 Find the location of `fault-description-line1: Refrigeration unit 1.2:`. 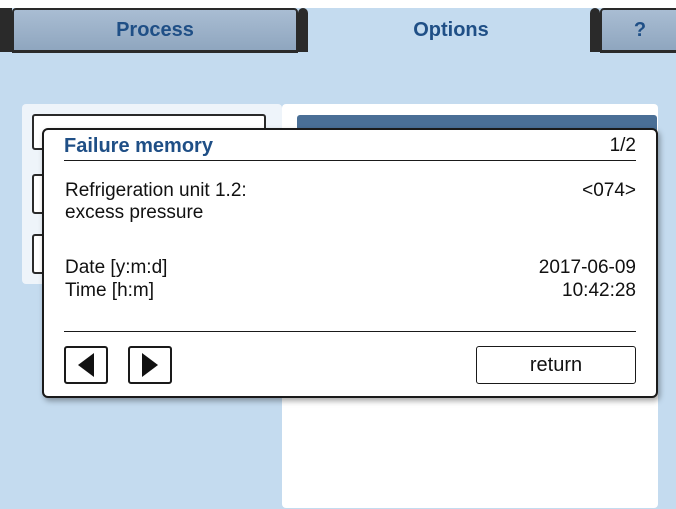

fault-description-line1: Refrigeration unit 1.2: is located at coordinates (156, 190).